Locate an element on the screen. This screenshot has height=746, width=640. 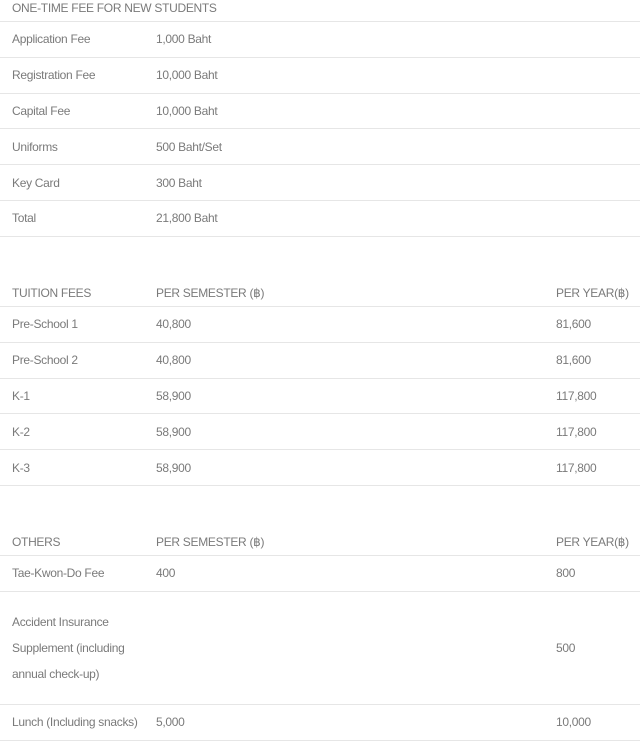
row-label: Uniforms is located at coordinates (35, 146).